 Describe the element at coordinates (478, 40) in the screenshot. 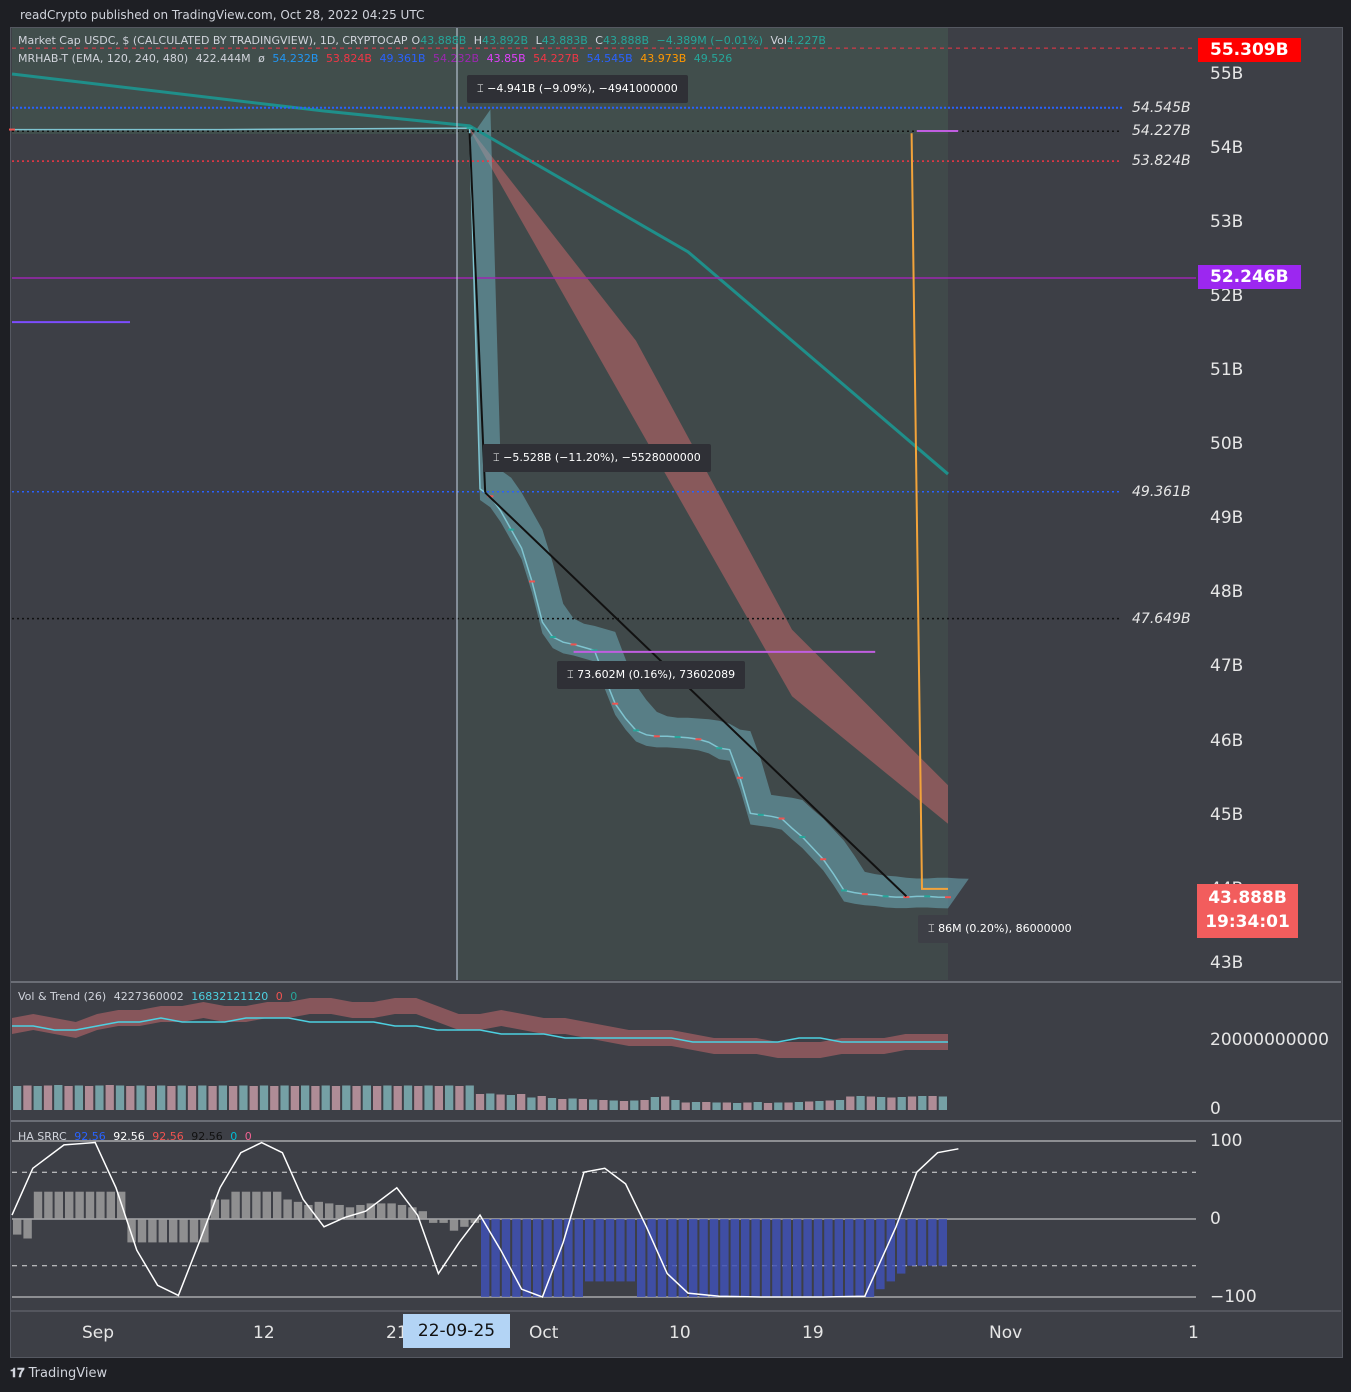

I see `h-label: H` at that location.